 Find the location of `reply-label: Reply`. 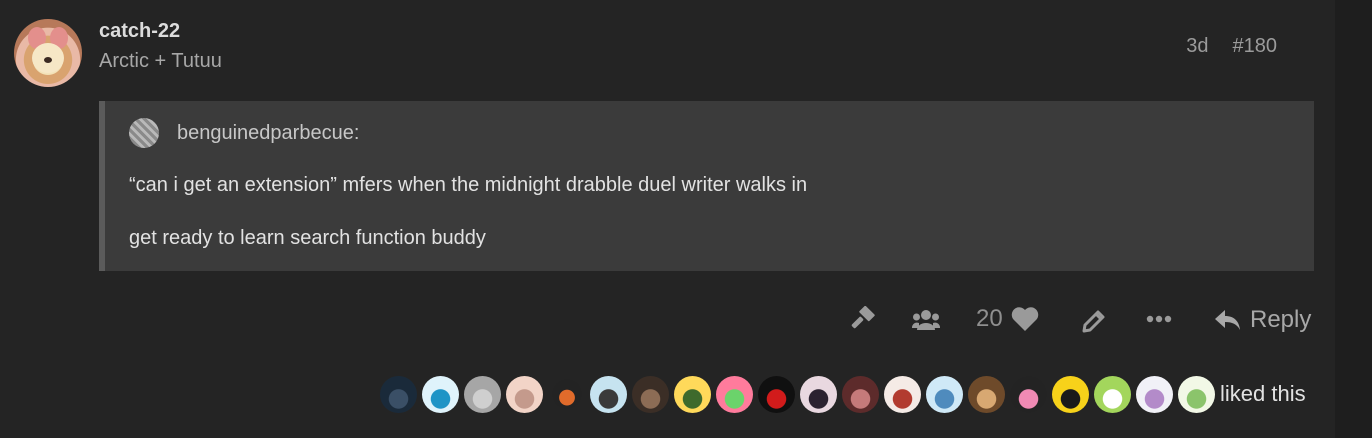

reply-label: Reply is located at coordinates (1281, 319).